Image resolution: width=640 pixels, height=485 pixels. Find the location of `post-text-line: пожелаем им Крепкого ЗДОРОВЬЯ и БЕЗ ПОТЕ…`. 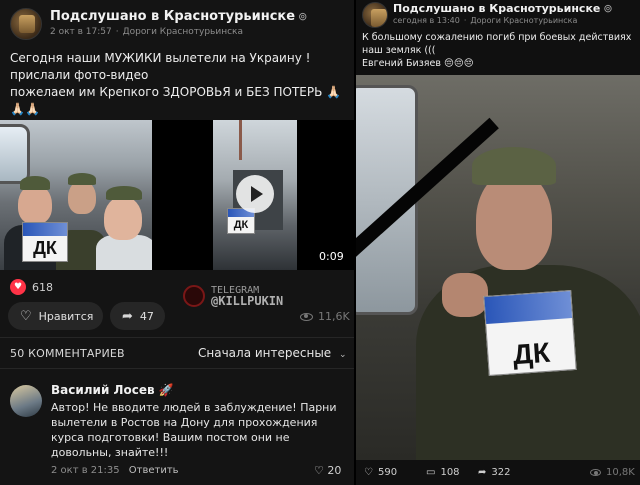

post-text-line: пожелаем им Крепкого ЗДОРОВЬЯ и БЕЗ ПОТЕ… is located at coordinates (176, 92).